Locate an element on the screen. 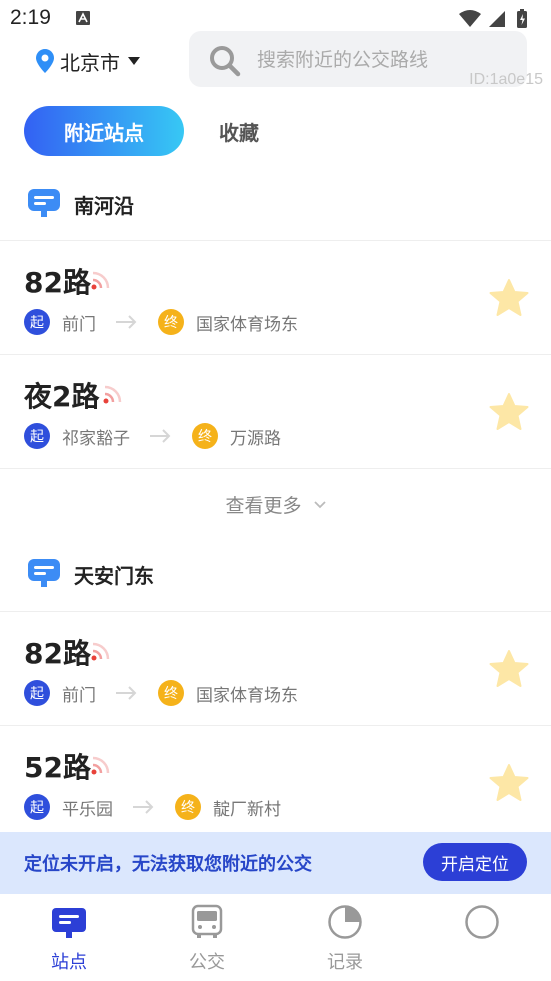 Image resolution: width=551 pixels, height=981 pixels. route-stops: 起 祁家豁子 终 万源路 is located at coordinates (152, 436).